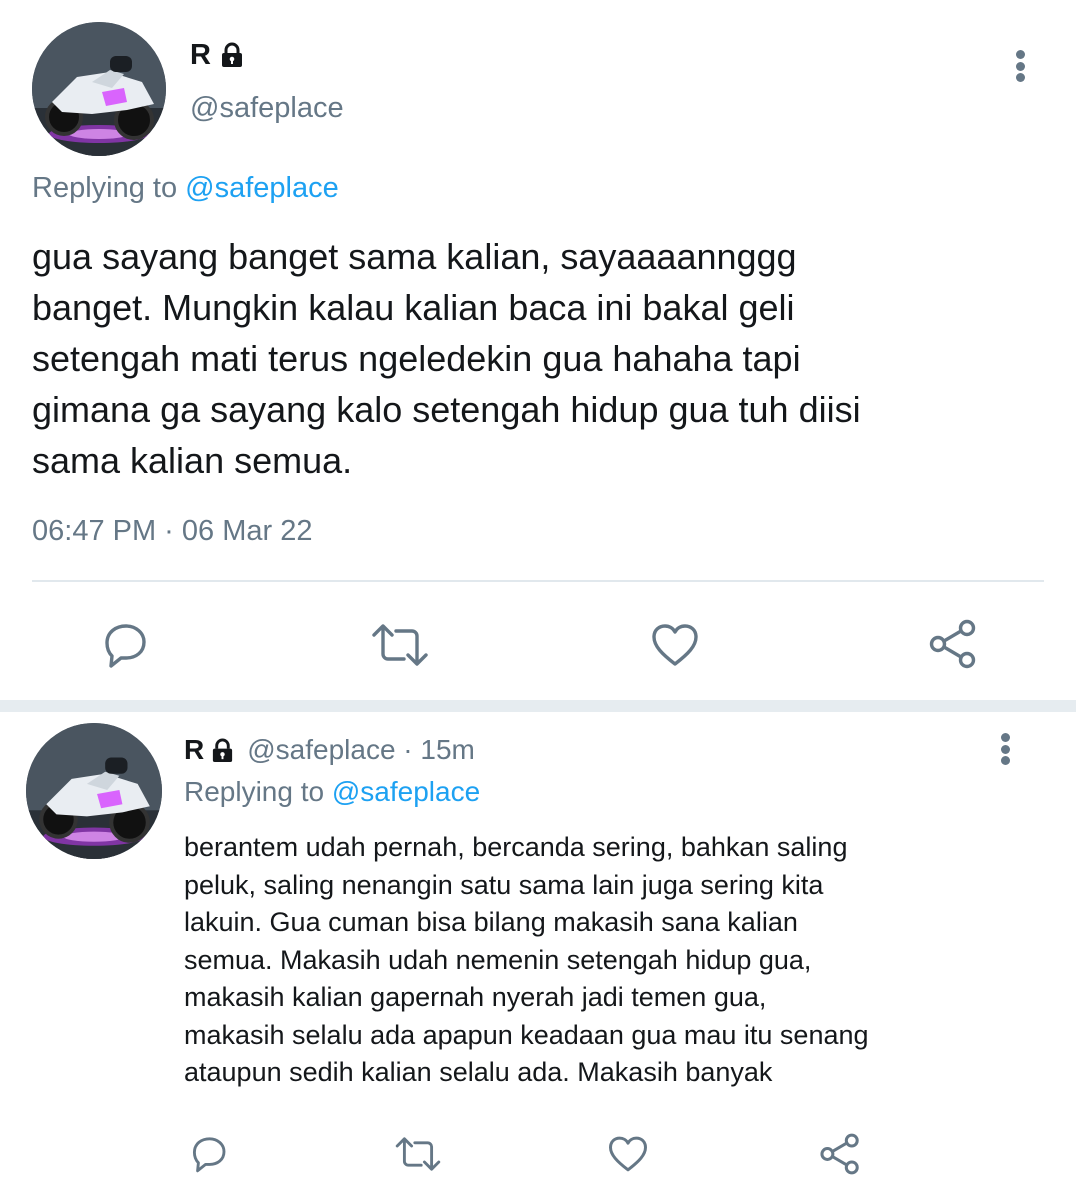  Describe the element at coordinates (538, 706) in the screenshot. I see `thread-separator` at that location.